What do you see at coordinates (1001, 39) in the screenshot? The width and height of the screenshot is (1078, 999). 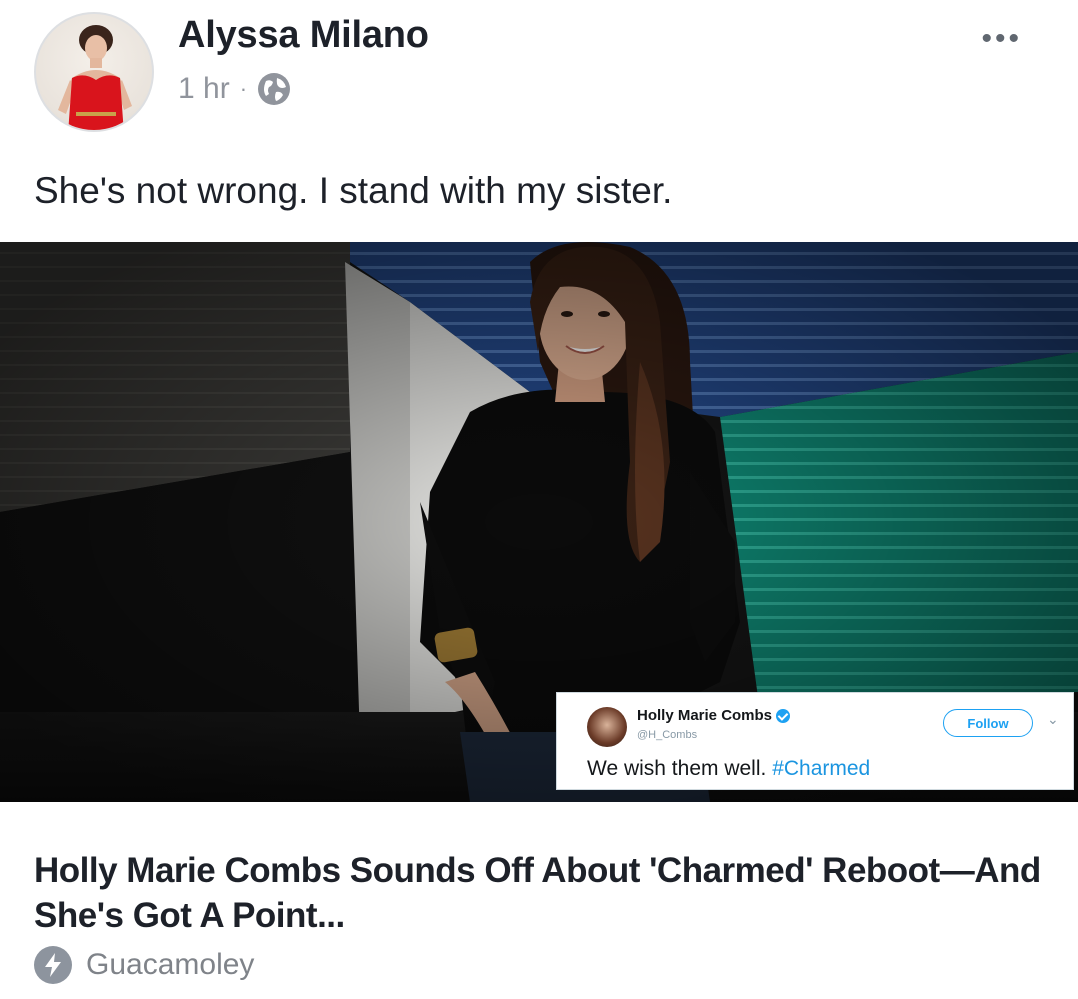 I see `more-options-icon: •••` at bounding box center [1001, 39].